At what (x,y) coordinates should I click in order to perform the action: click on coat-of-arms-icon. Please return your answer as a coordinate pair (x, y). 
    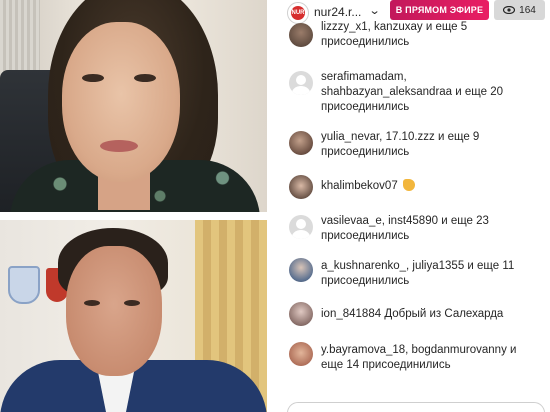
    Looking at the image, I should click on (24, 285).